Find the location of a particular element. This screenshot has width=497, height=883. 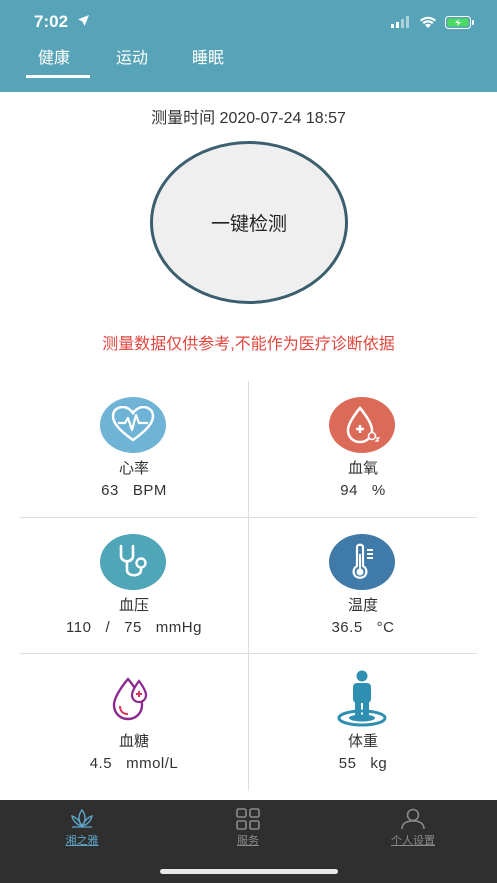

blood-oxygen-value: 94% is located at coordinates (363, 490).